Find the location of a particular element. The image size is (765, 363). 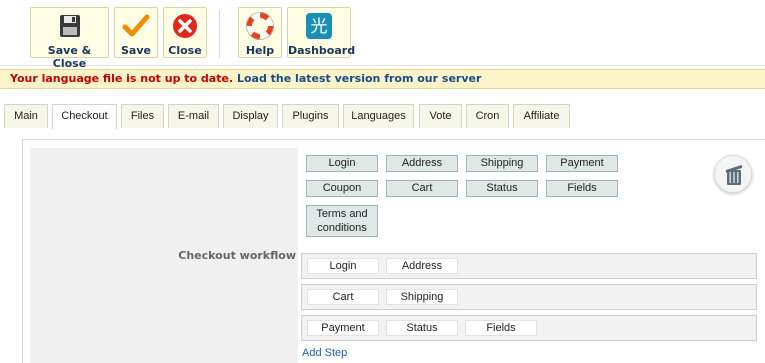

step-item-shipping: Shipping is located at coordinates (422, 297).